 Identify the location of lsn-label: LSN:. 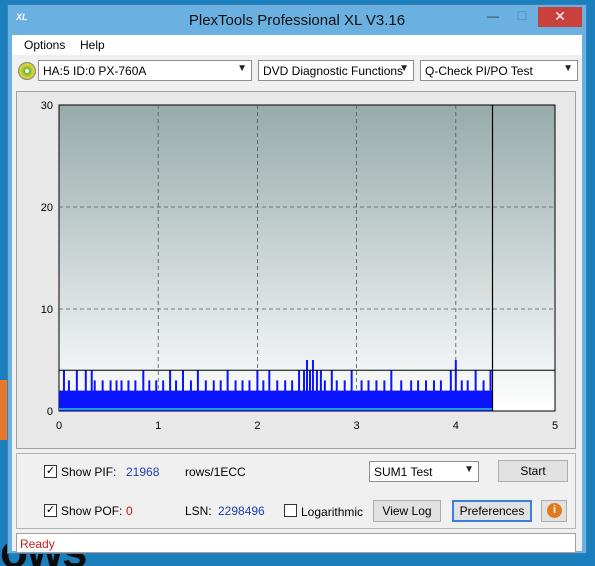
(198, 511).